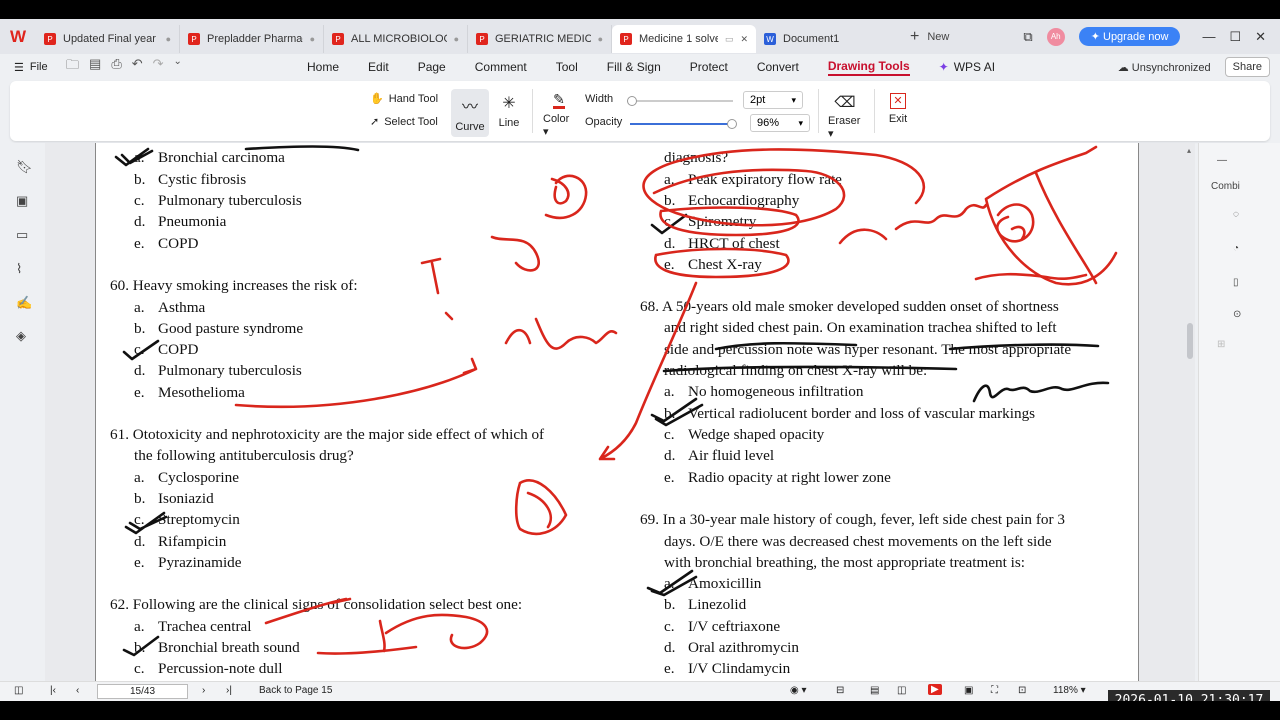 The image size is (1280, 720). What do you see at coordinates (404, 99) in the screenshot?
I see `hand-tool-button: ✋ Hand Tool` at bounding box center [404, 99].